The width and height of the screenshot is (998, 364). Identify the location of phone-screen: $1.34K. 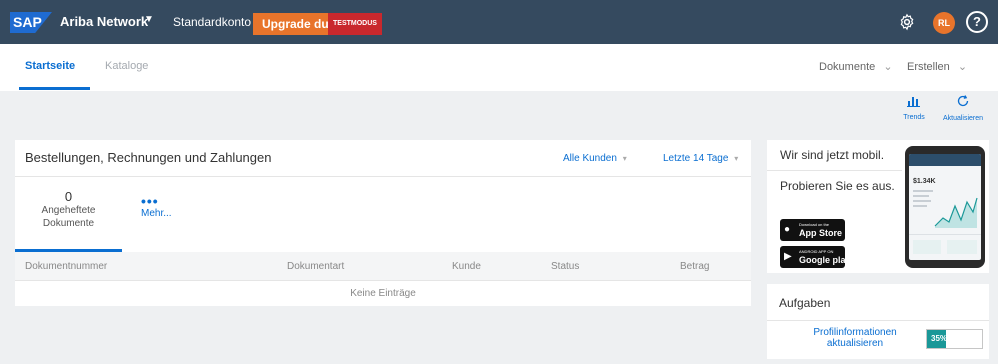
(945, 207).